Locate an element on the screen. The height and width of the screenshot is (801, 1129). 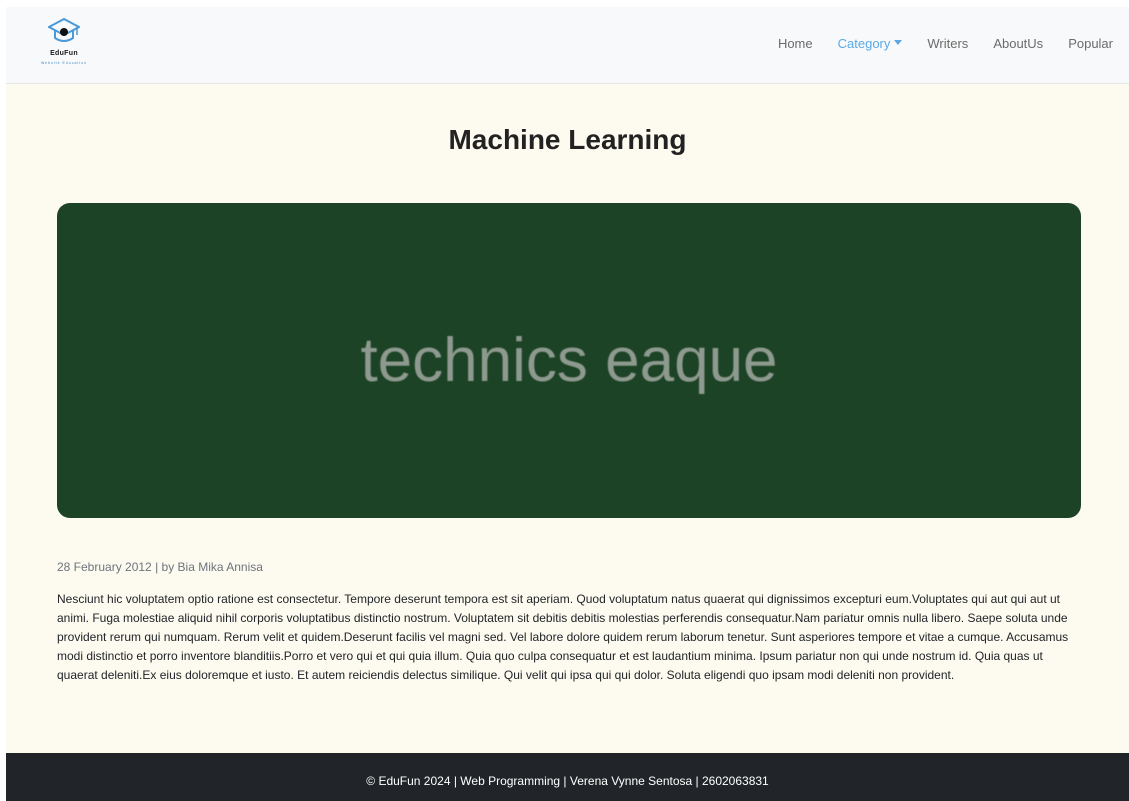
meta-separator: | by is located at coordinates (164, 567).